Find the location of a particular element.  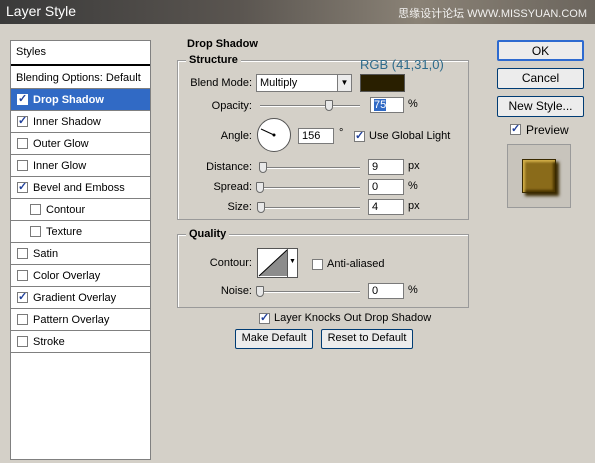

spread-label: Spread: is located at coordinates (232, 187).